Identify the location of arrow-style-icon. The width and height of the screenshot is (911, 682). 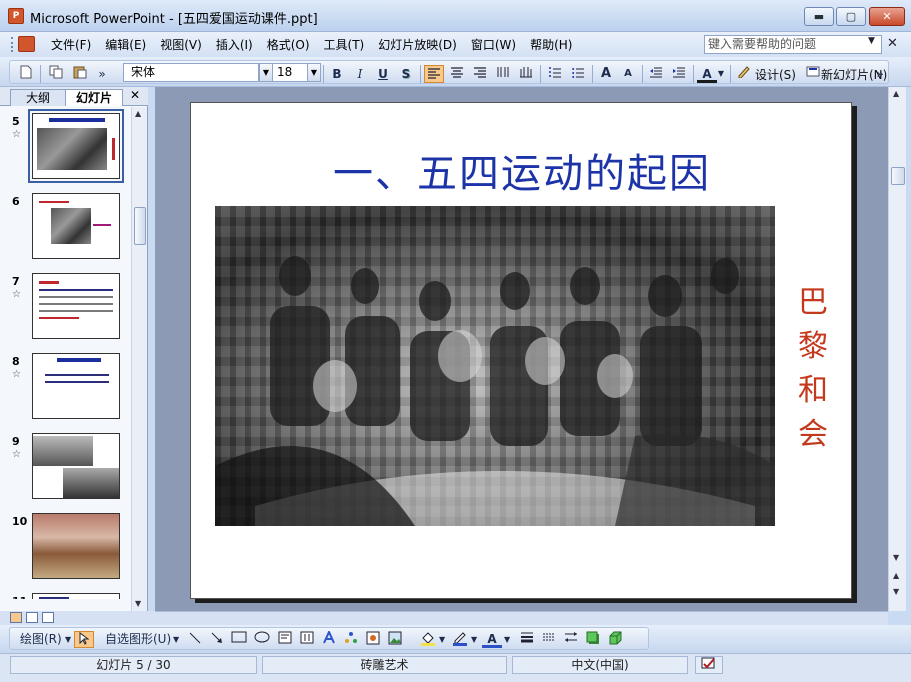
(571, 639).